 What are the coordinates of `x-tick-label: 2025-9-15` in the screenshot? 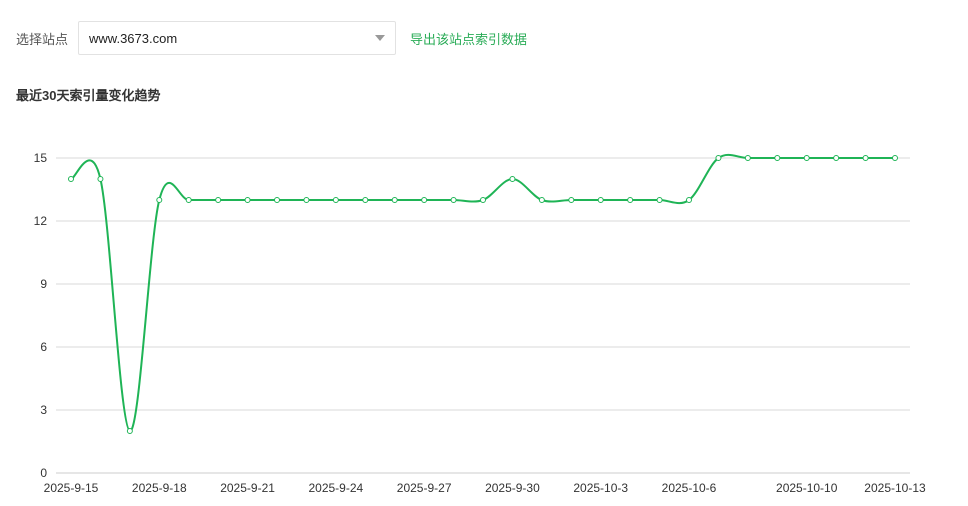 It's located at (71, 488).